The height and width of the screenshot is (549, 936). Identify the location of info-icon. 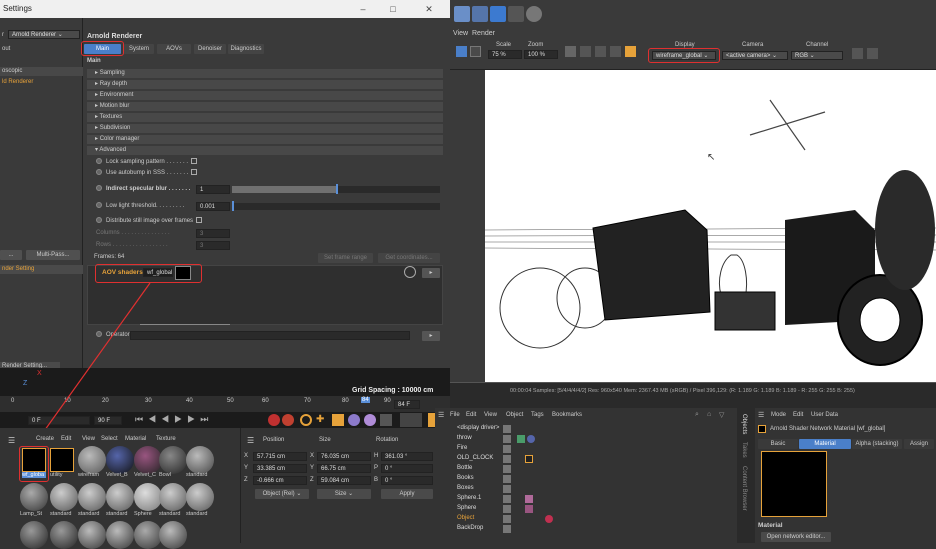
(857, 53).